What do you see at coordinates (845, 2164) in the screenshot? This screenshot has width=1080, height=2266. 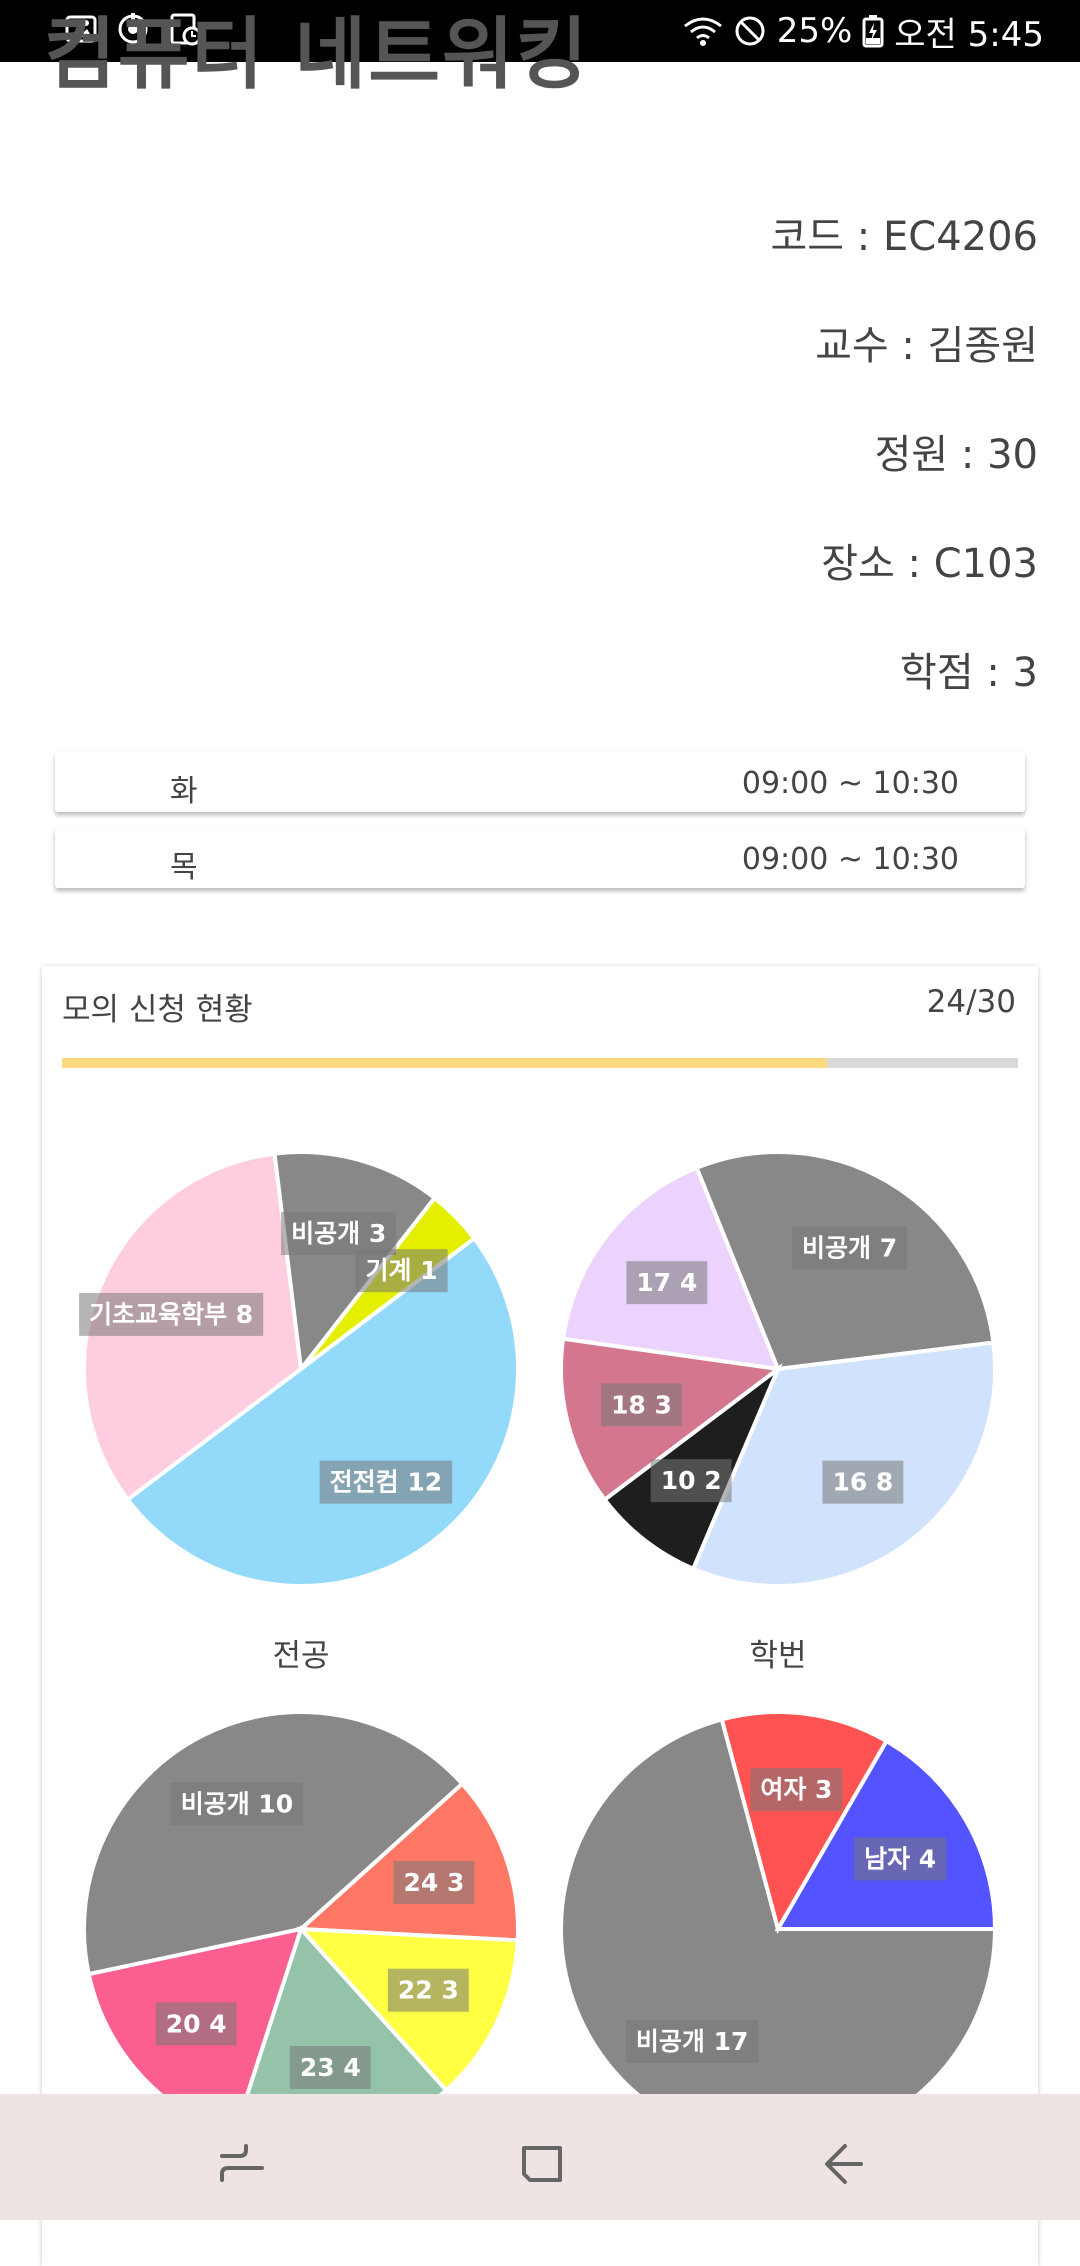 I see `back-icon` at bounding box center [845, 2164].